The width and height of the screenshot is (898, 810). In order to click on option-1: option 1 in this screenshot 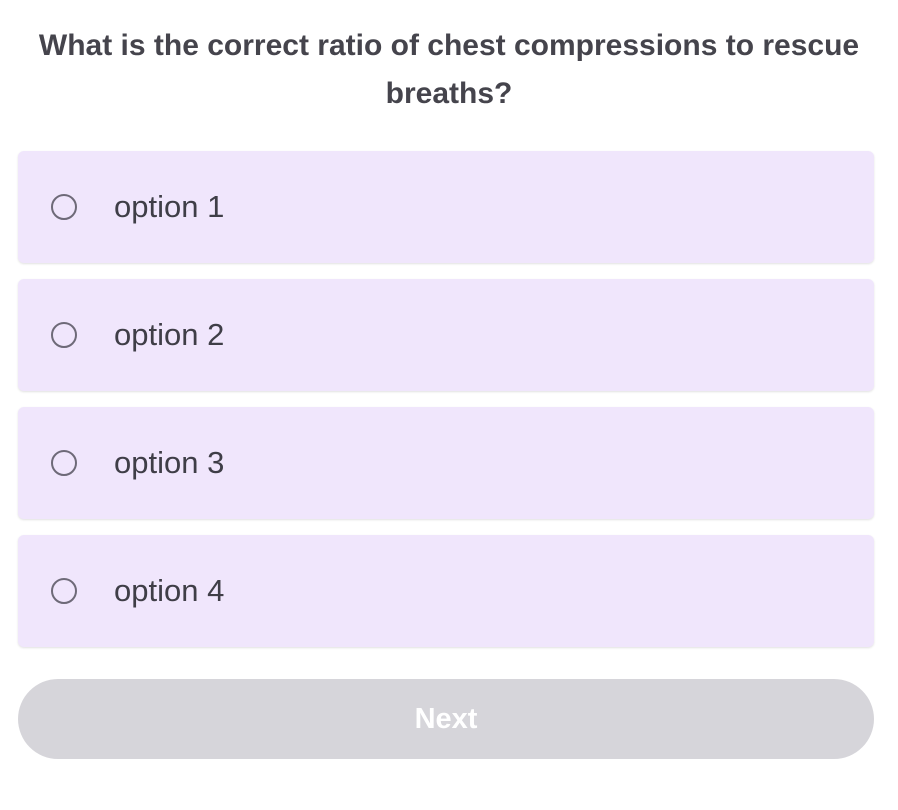, I will do `click(446, 207)`.